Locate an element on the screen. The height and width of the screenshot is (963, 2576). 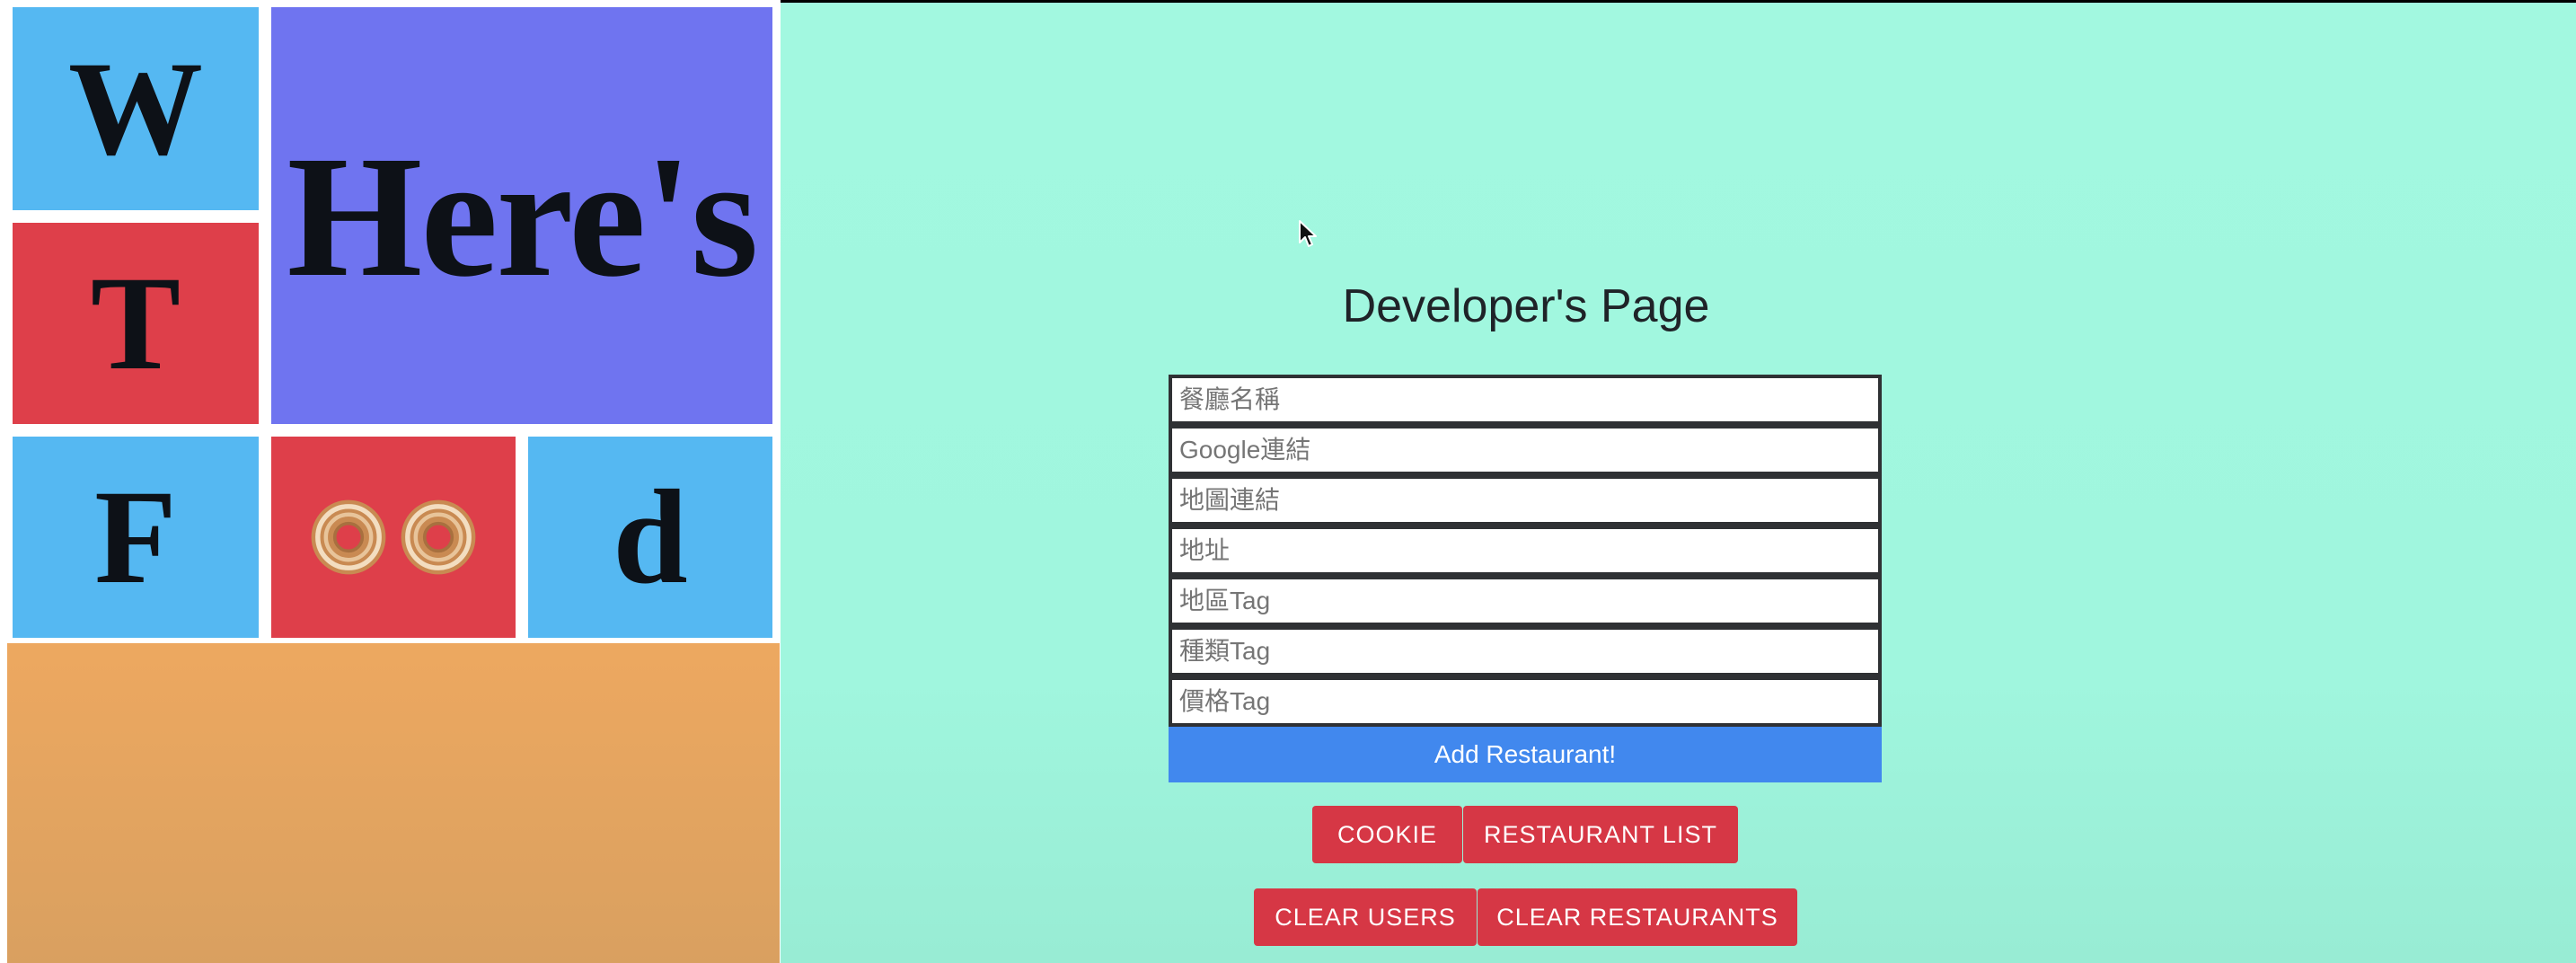
clear-users-button: CLEAR USERS is located at coordinates (1365, 917).